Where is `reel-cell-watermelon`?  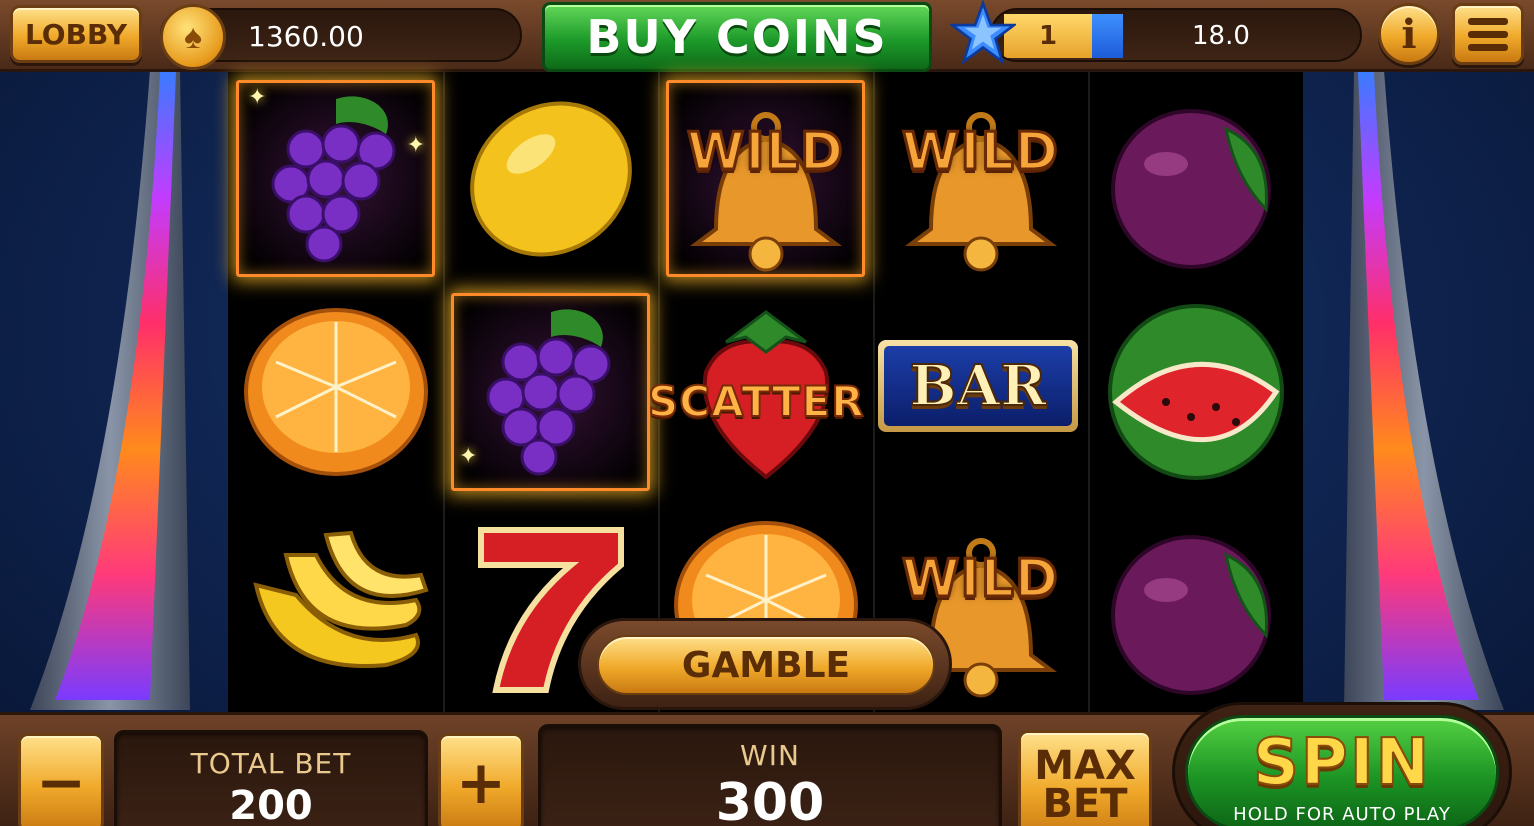
reel-cell-watermelon is located at coordinates (1195, 391).